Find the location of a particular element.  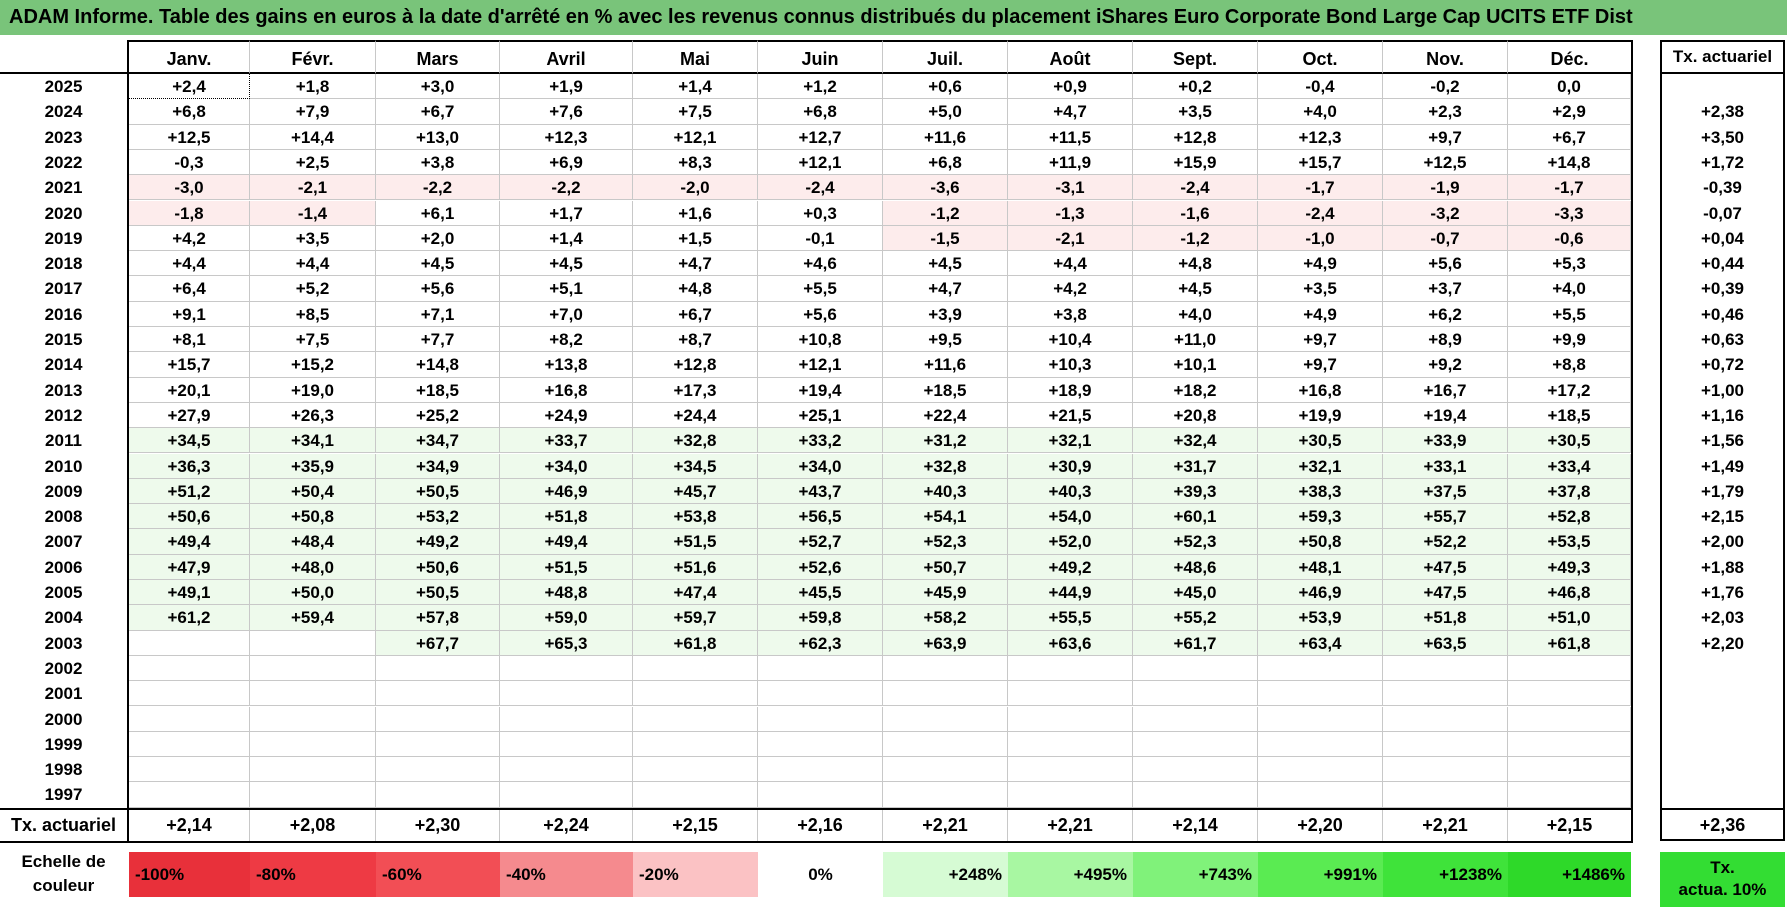

tx-cell: +1,56 is located at coordinates (1722, 441).